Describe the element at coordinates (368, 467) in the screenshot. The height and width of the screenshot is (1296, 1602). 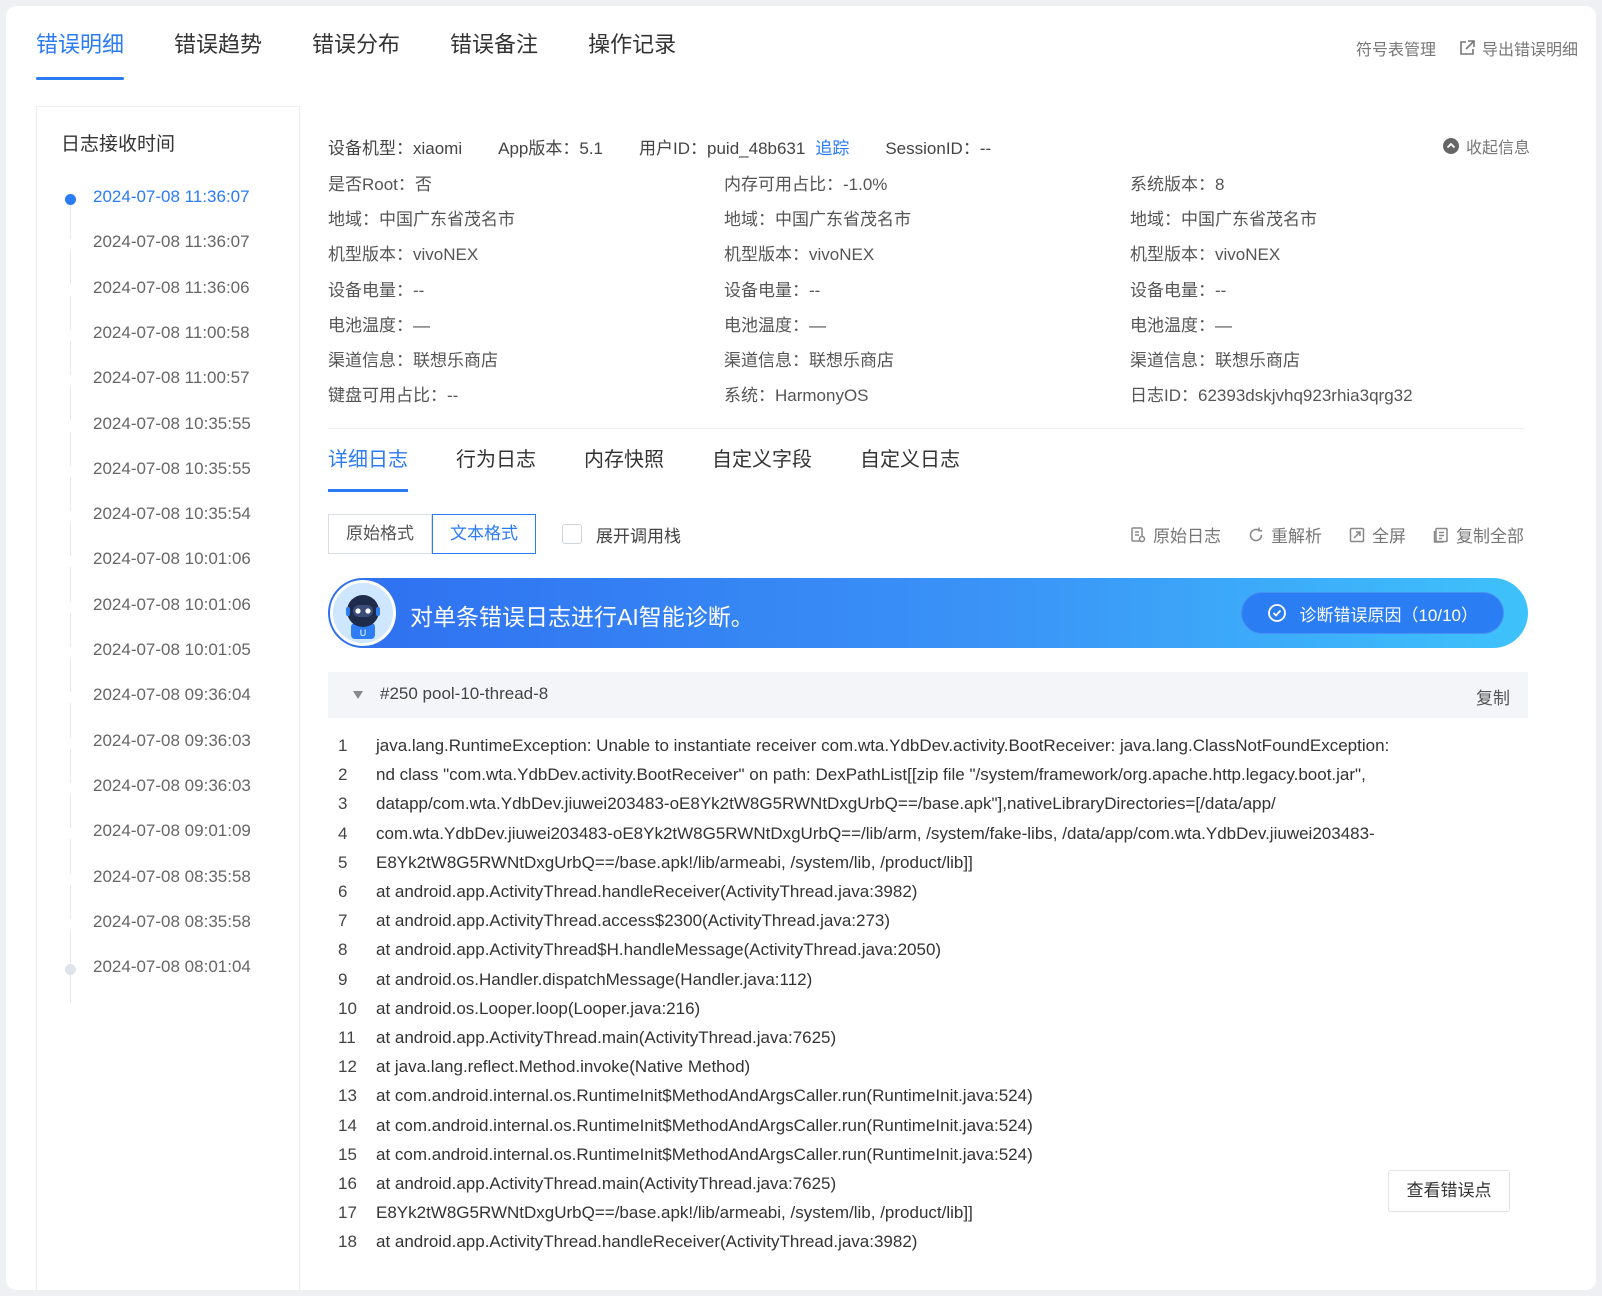
I see `tab-detail-log: 详细日志` at that location.